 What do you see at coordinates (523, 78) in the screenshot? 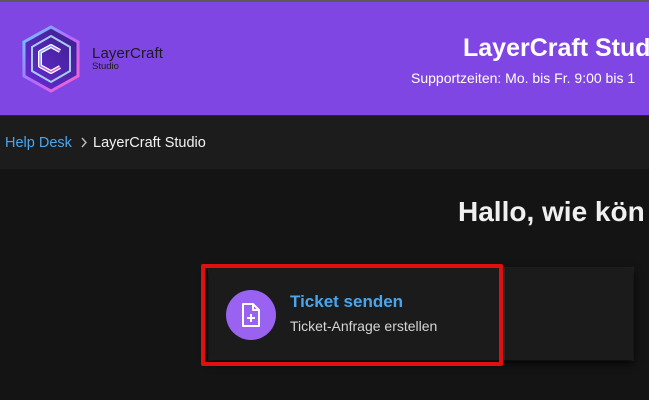
I see `support-hours-text: Supportzeiten: Mo. bis Fr. 9:00 bis 1` at bounding box center [523, 78].